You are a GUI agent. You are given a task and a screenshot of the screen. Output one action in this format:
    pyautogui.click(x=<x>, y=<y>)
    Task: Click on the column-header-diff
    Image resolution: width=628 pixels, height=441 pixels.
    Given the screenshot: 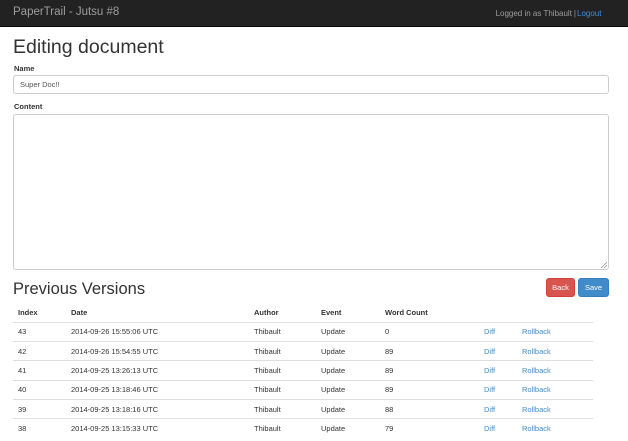 What is the action you would take?
    pyautogui.click(x=498, y=313)
    